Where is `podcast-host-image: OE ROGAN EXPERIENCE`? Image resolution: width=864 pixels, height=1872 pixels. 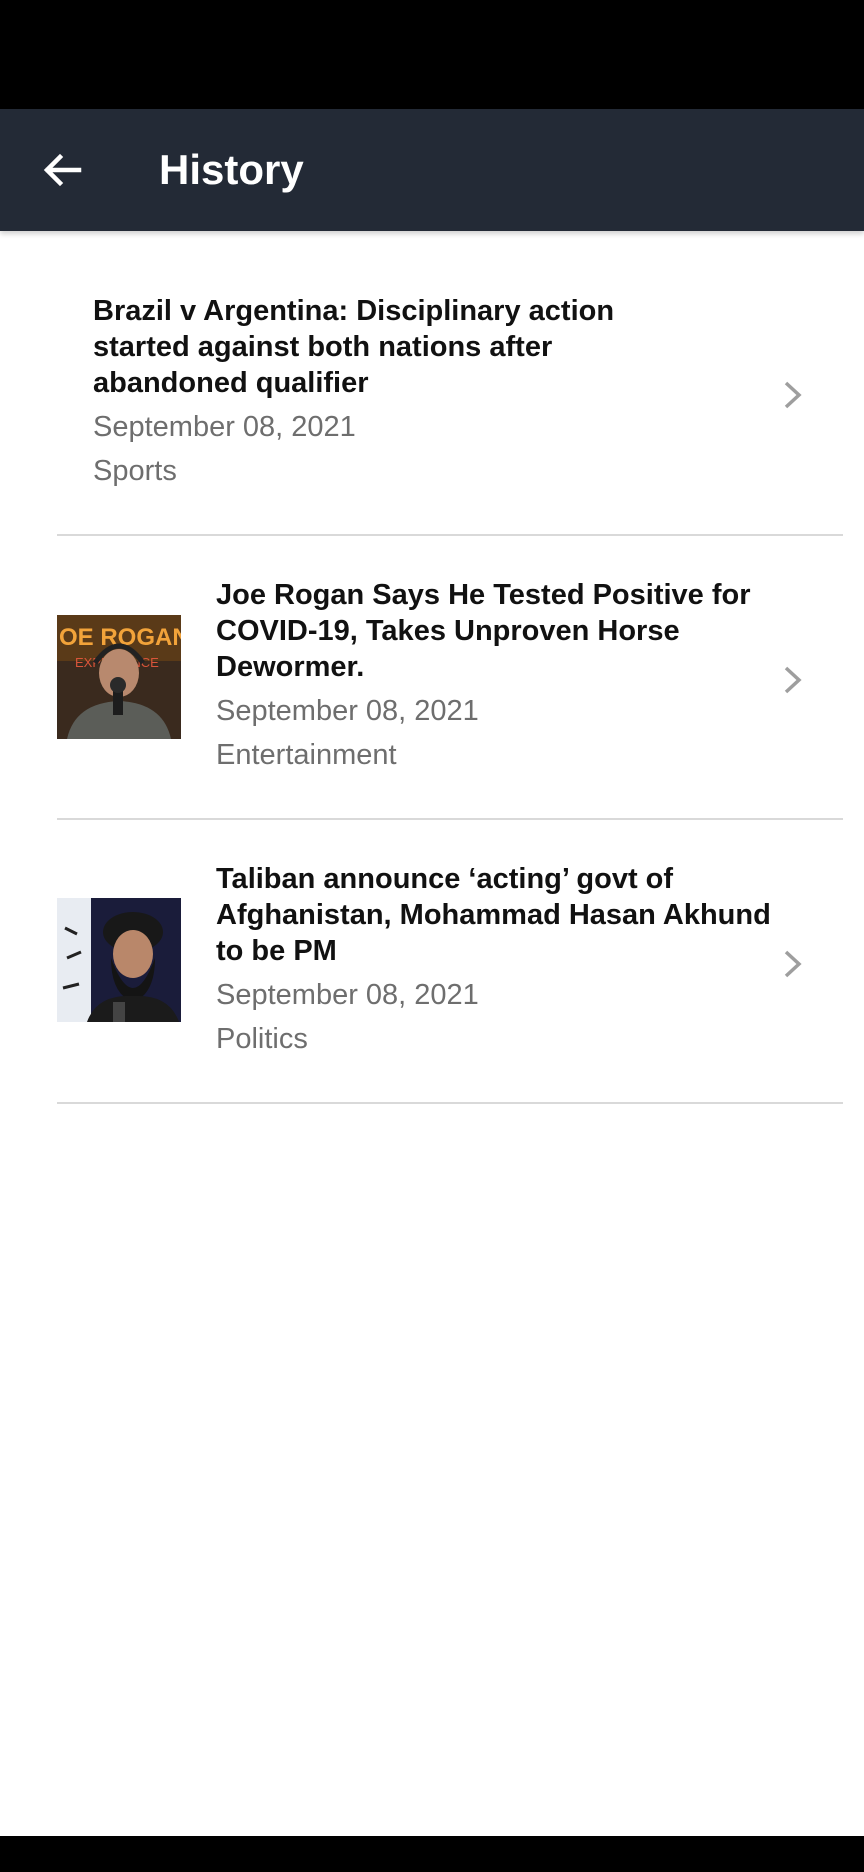
podcast-host-image: OE ROGAN EXPERIENCE is located at coordinates (119, 677).